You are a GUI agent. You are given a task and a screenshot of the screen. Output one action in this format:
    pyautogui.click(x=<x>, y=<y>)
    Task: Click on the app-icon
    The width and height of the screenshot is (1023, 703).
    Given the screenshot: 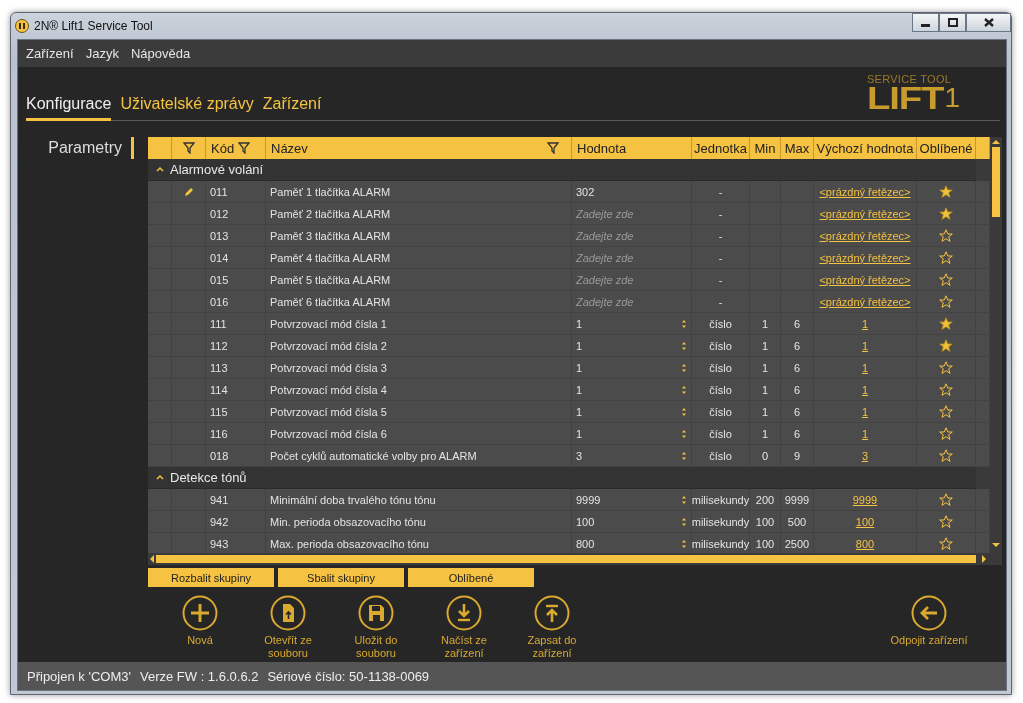 What is the action you would take?
    pyautogui.click(x=22, y=26)
    